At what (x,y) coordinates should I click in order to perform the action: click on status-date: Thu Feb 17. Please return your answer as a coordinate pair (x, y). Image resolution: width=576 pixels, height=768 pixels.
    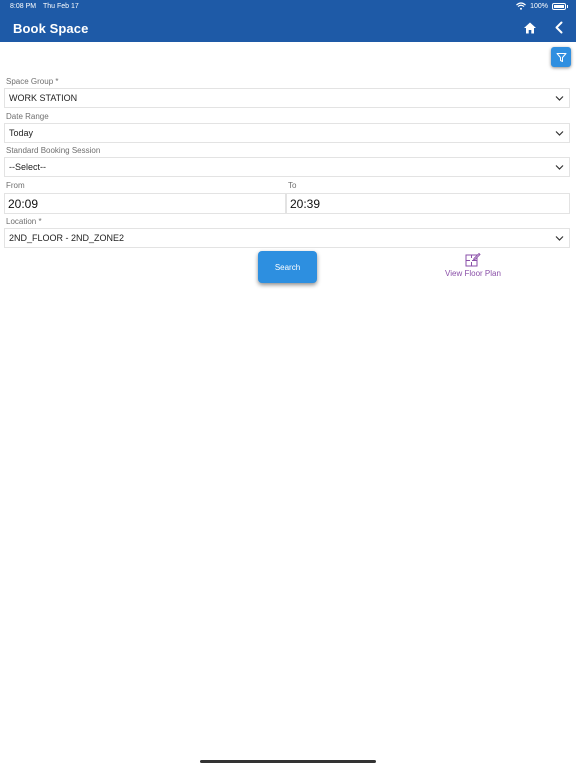
    Looking at the image, I should click on (61, 6).